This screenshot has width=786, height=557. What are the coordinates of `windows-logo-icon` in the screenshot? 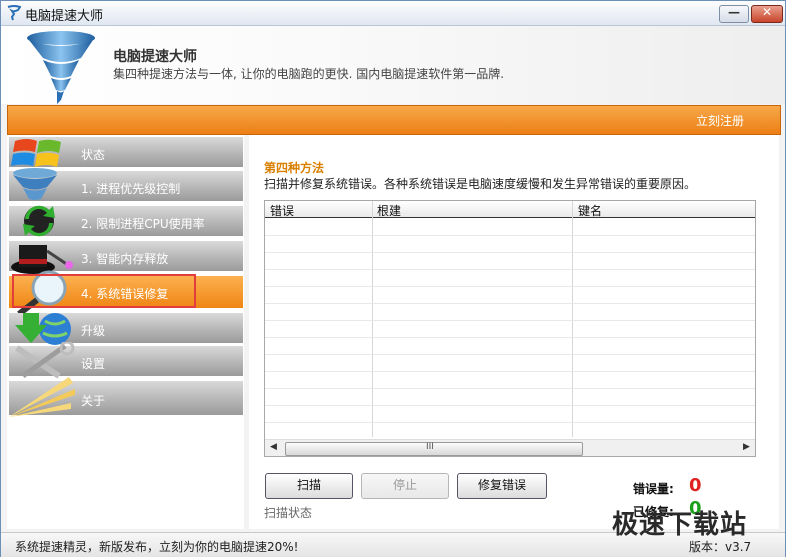 It's located at (36, 153).